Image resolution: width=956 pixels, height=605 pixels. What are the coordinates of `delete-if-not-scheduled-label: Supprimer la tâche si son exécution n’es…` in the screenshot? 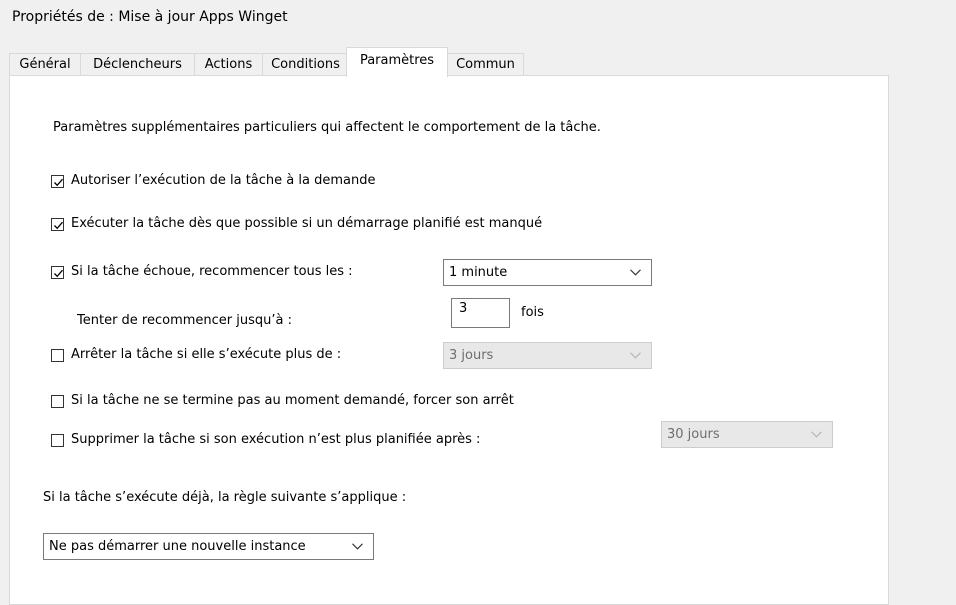 It's located at (276, 439).